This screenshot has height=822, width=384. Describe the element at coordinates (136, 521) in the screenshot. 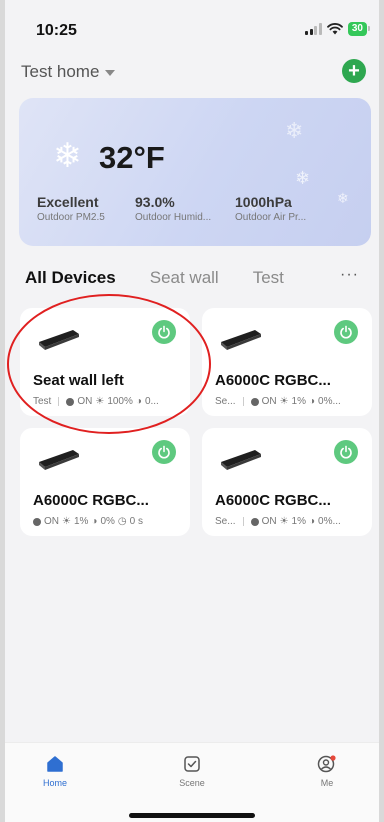

I see `device-timer: 0 s` at that location.